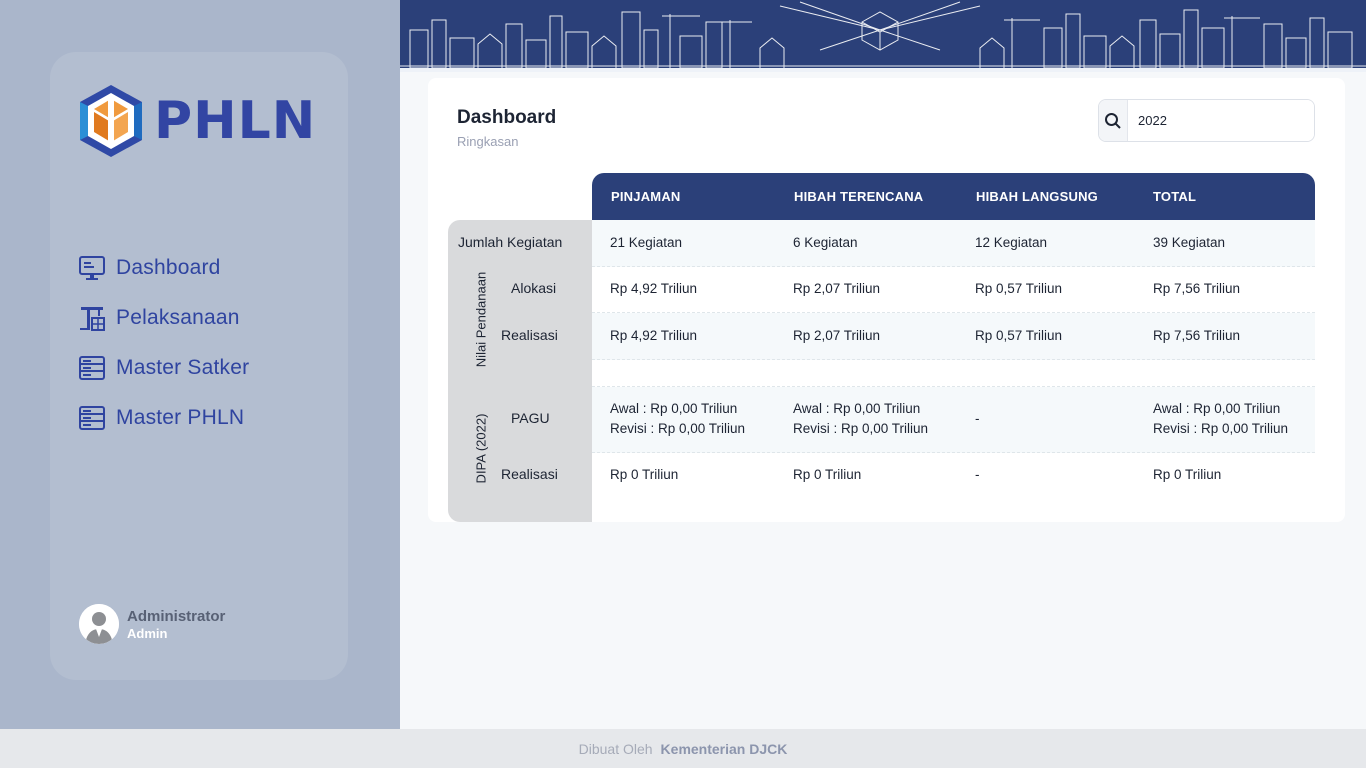 This screenshot has width=1366, height=768. I want to click on sidebar-item-label: Dashboard, so click(168, 267).